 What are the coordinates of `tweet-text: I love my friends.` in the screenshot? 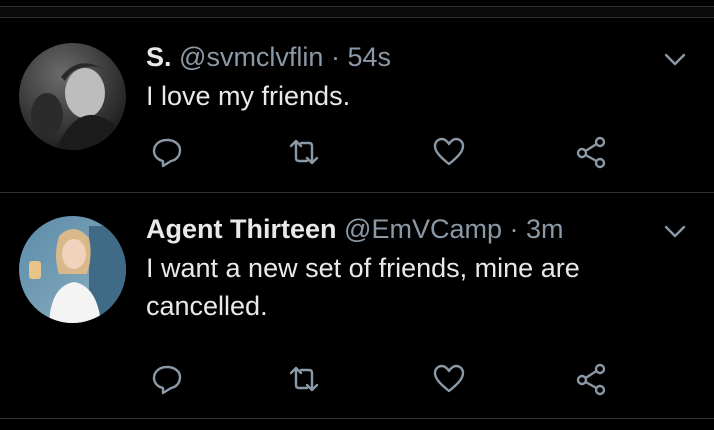 It's located at (248, 96).